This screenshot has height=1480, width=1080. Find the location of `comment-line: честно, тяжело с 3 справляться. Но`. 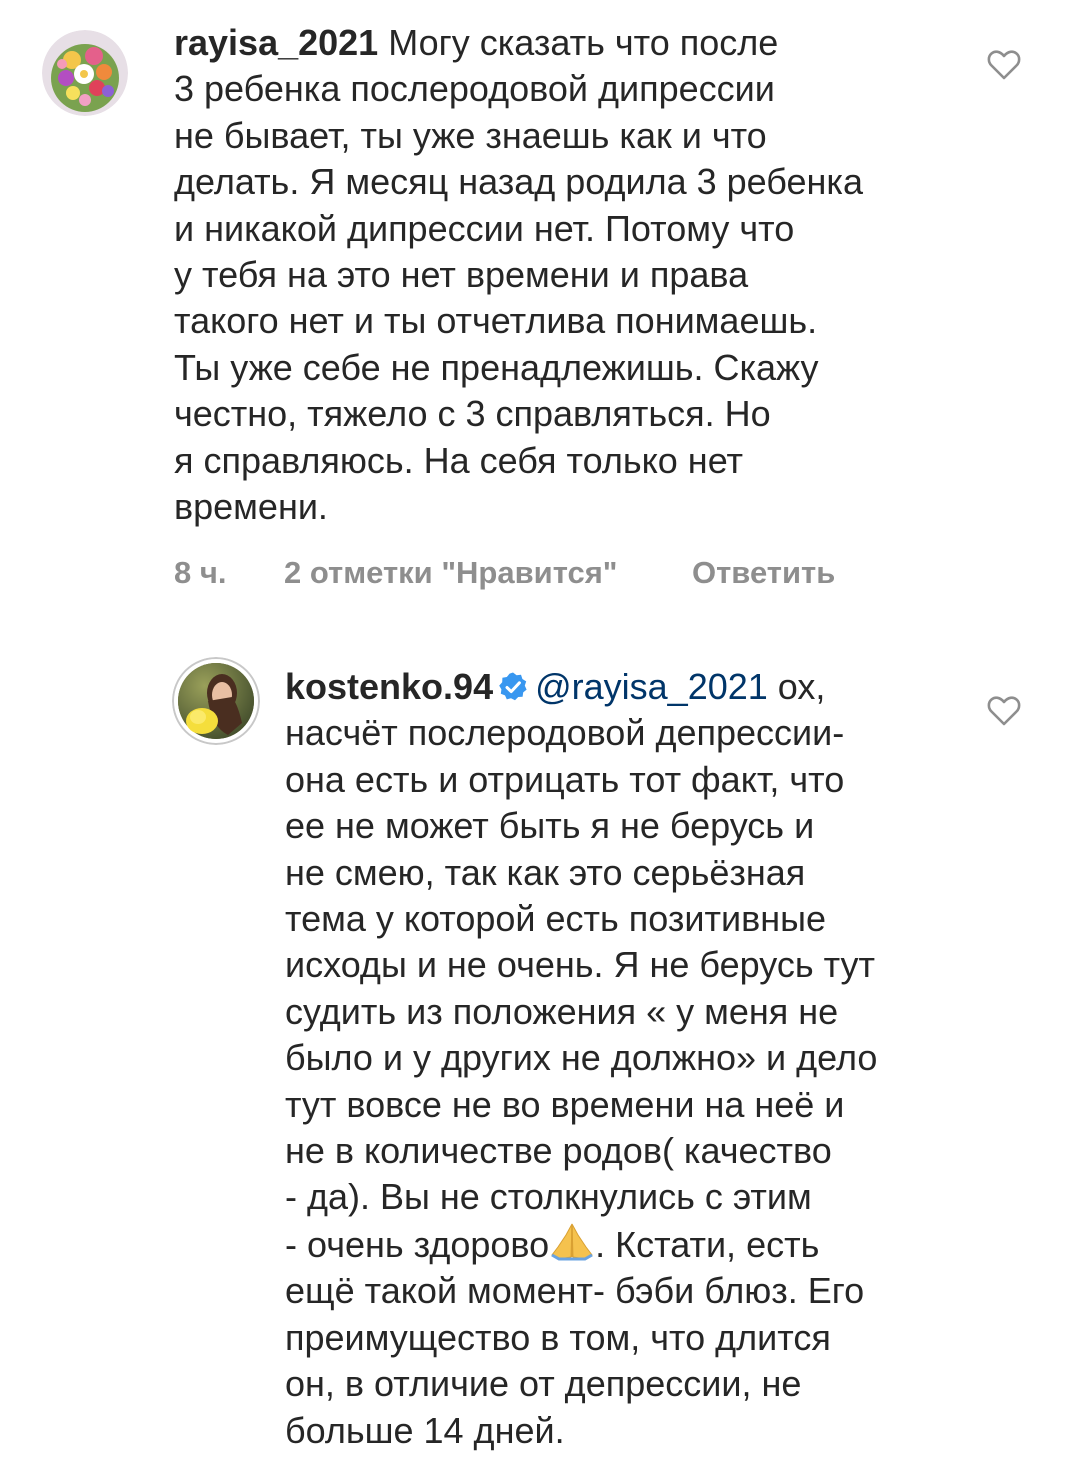

comment-line: честно, тяжело с 3 справляться. Но is located at coordinates (472, 414).